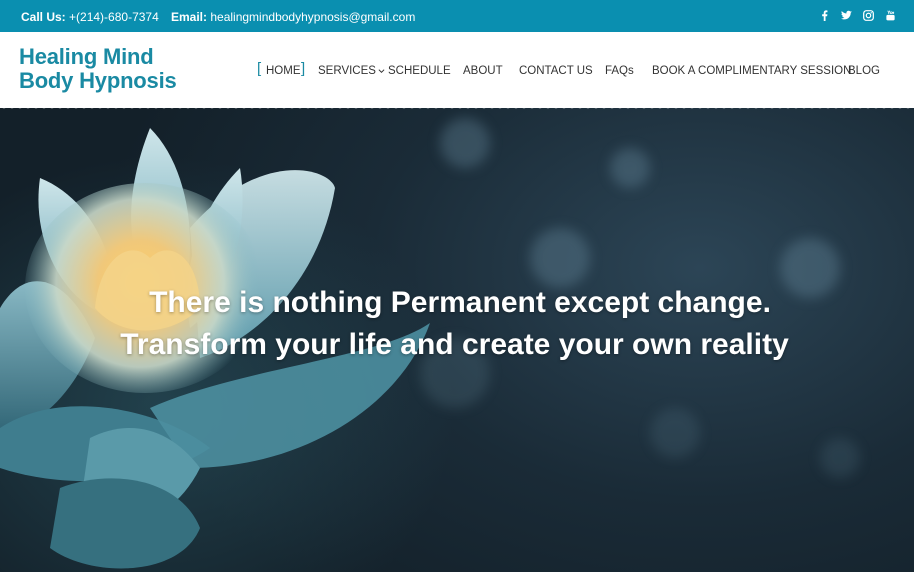 The image size is (914, 572). What do you see at coordinates (381, 71) in the screenshot?
I see `chevron-down-icon` at bounding box center [381, 71].